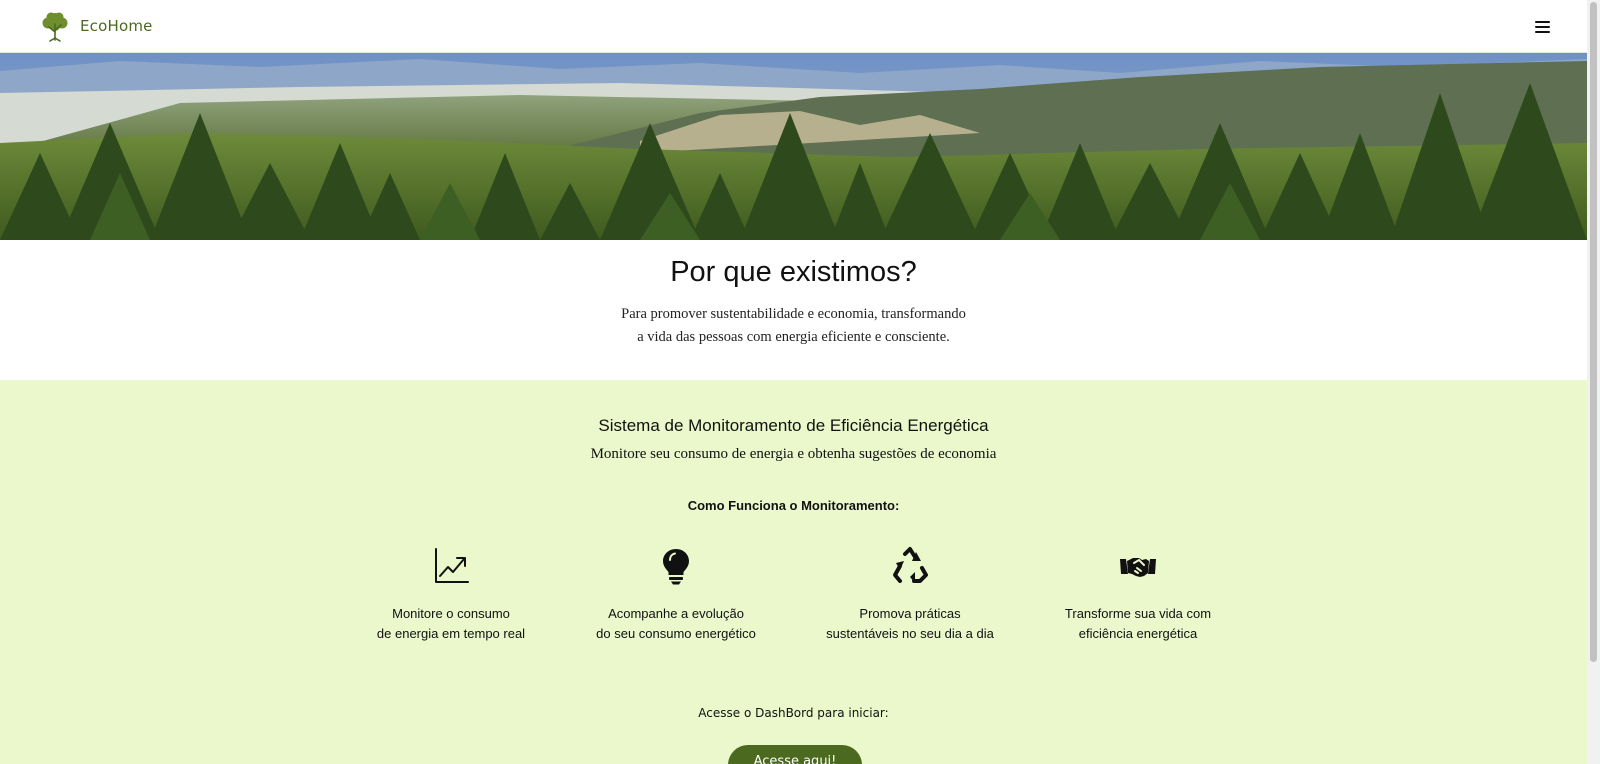  I want to click on feature-text-line1: Promova práticas, so click(910, 613).